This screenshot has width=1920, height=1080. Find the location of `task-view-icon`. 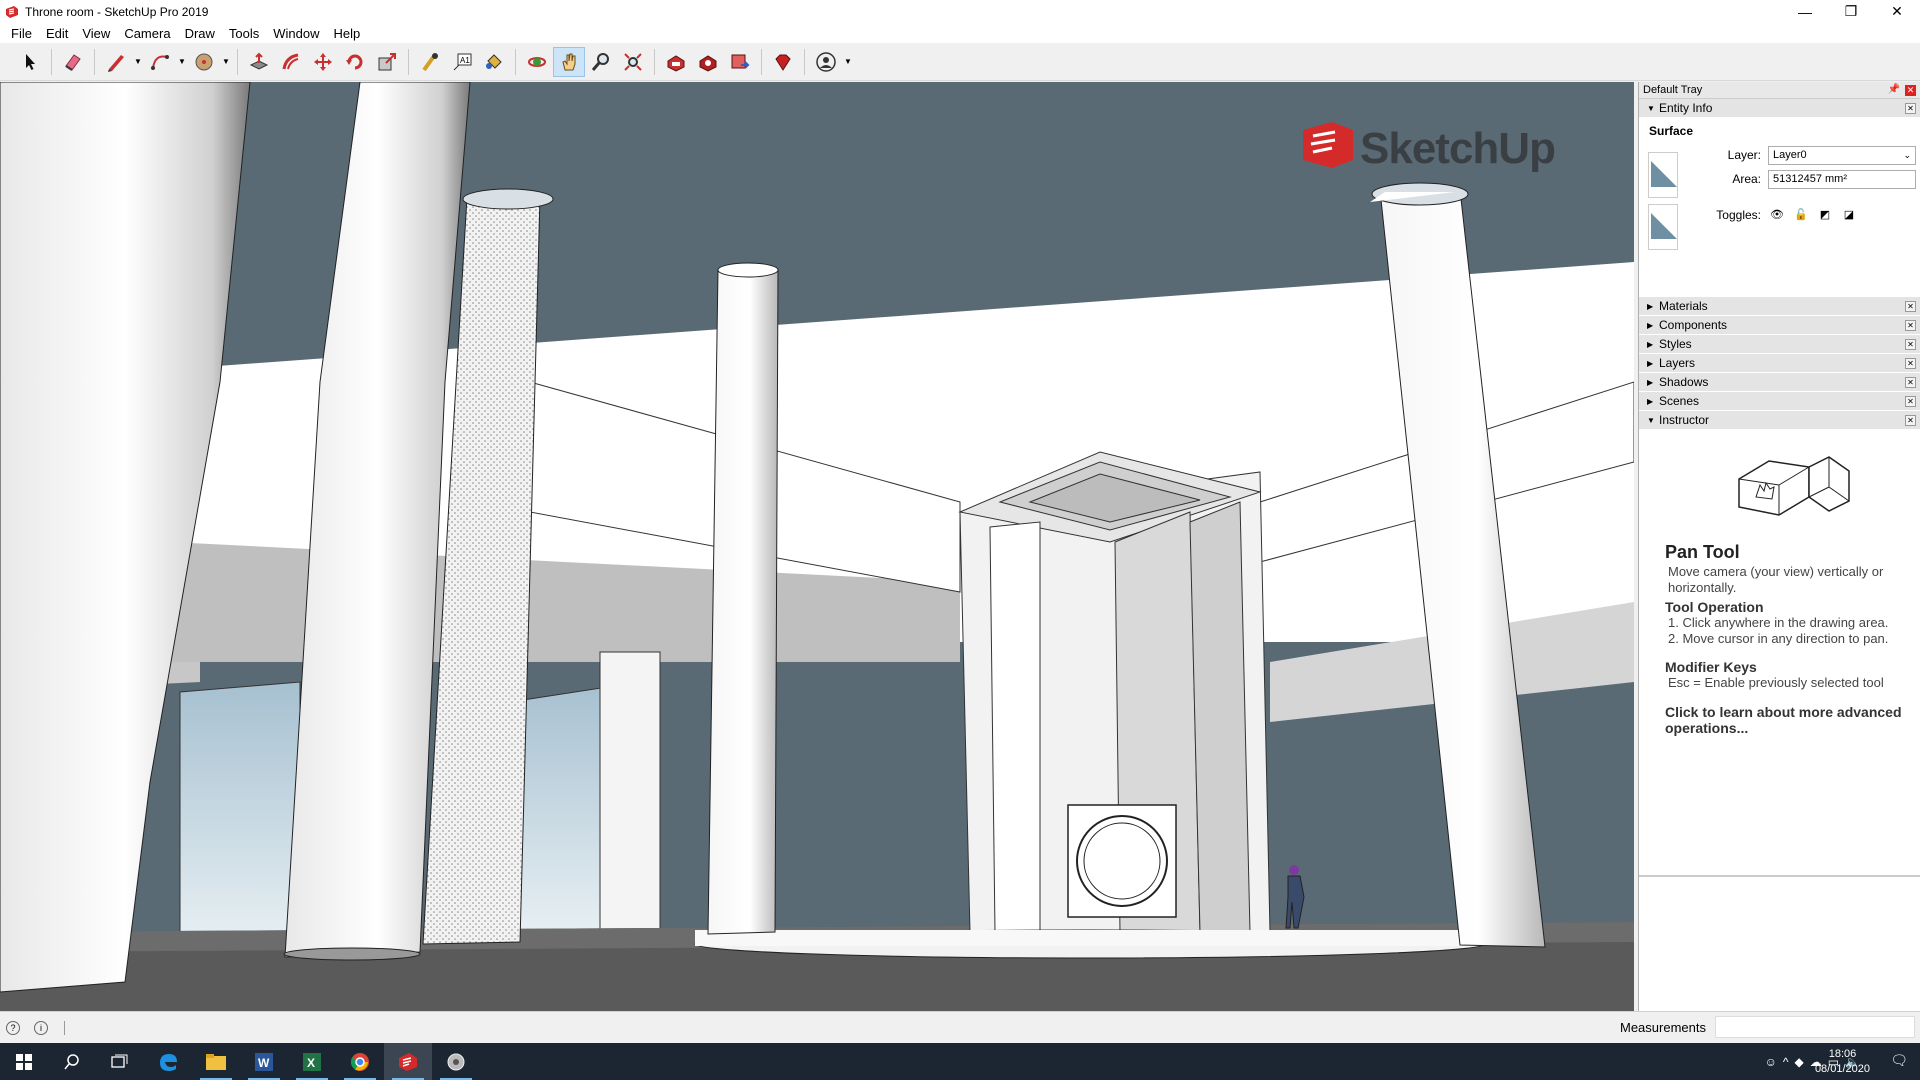

task-view-icon is located at coordinates (119, 1061).